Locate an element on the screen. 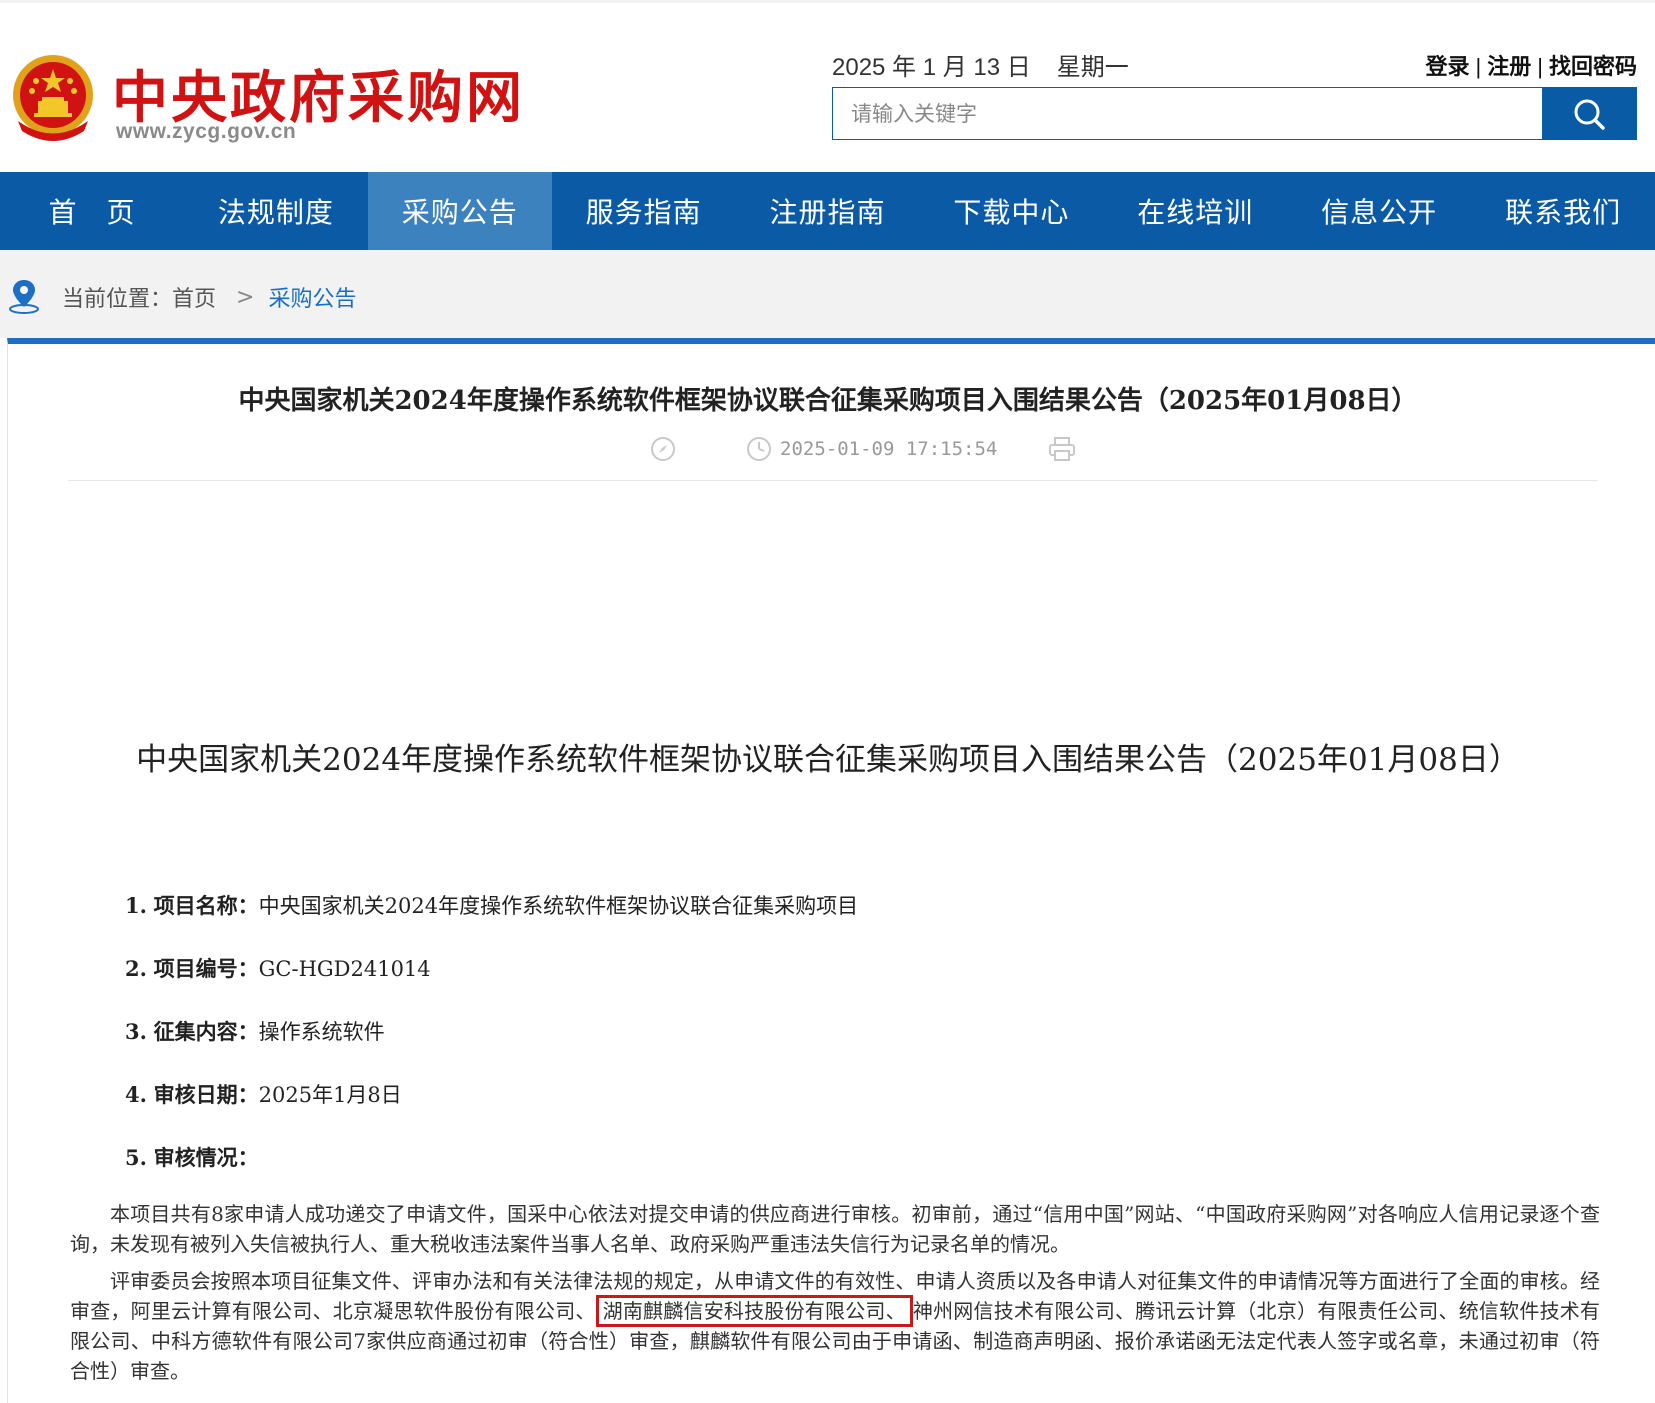 The height and width of the screenshot is (1403, 1655). search-box is located at coordinates (1234, 113).